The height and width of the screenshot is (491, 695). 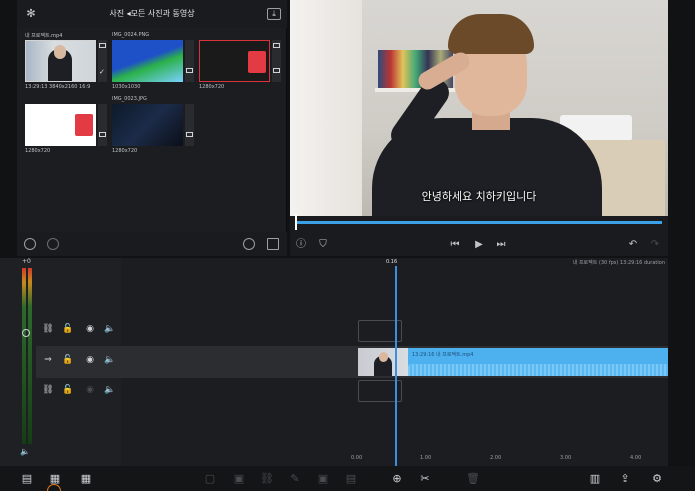 I want to click on arrow-link-icon: ⇒, so click(x=48, y=360).